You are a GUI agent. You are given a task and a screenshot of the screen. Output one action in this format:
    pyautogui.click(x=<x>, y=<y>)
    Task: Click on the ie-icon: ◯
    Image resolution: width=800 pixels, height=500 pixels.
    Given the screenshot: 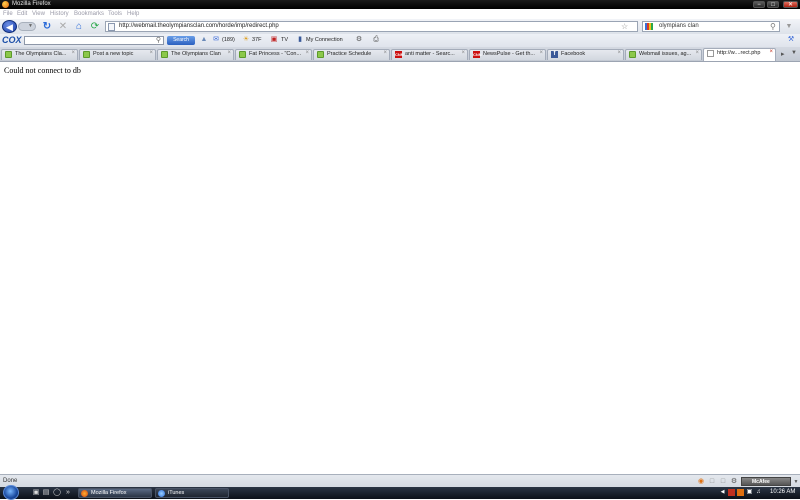 What is the action you would take?
    pyautogui.click(x=57, y=493)
    